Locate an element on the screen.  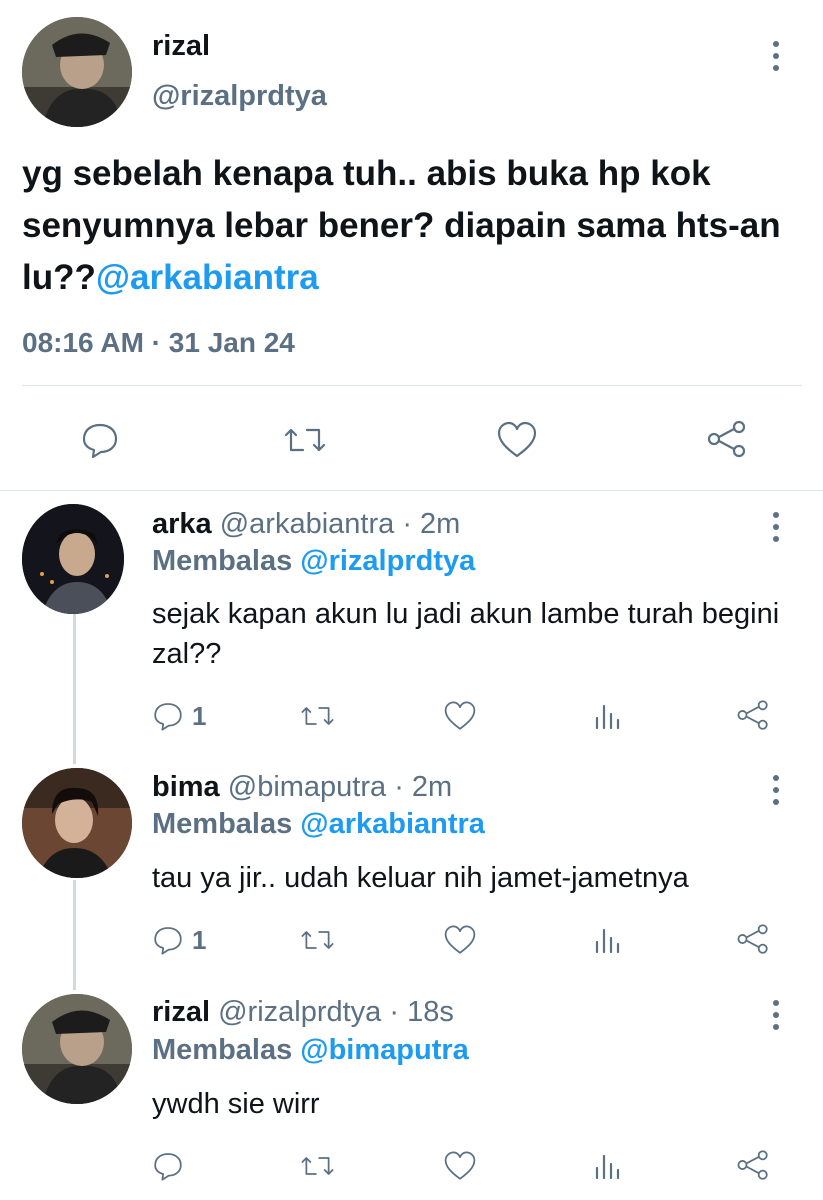
main-tweet-mention: @arkabiantra is located at coordinates (207, 277).